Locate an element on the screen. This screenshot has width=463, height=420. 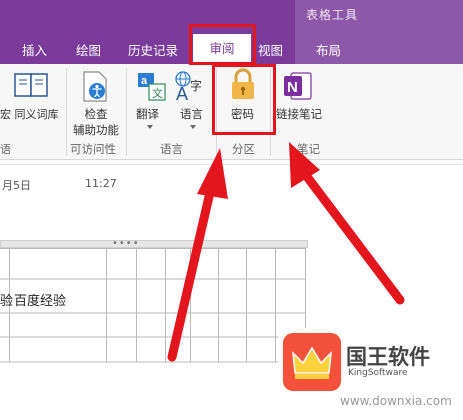
arrowhead-left is located at coordinates (212, 173).